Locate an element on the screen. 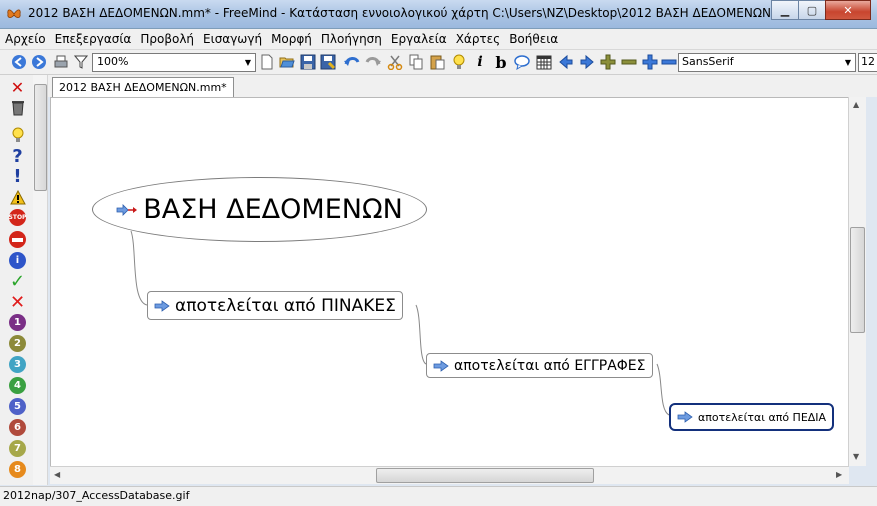 The height and width of the screenshot is (506, 877). remove-icon is located at coordinates (629, 62).